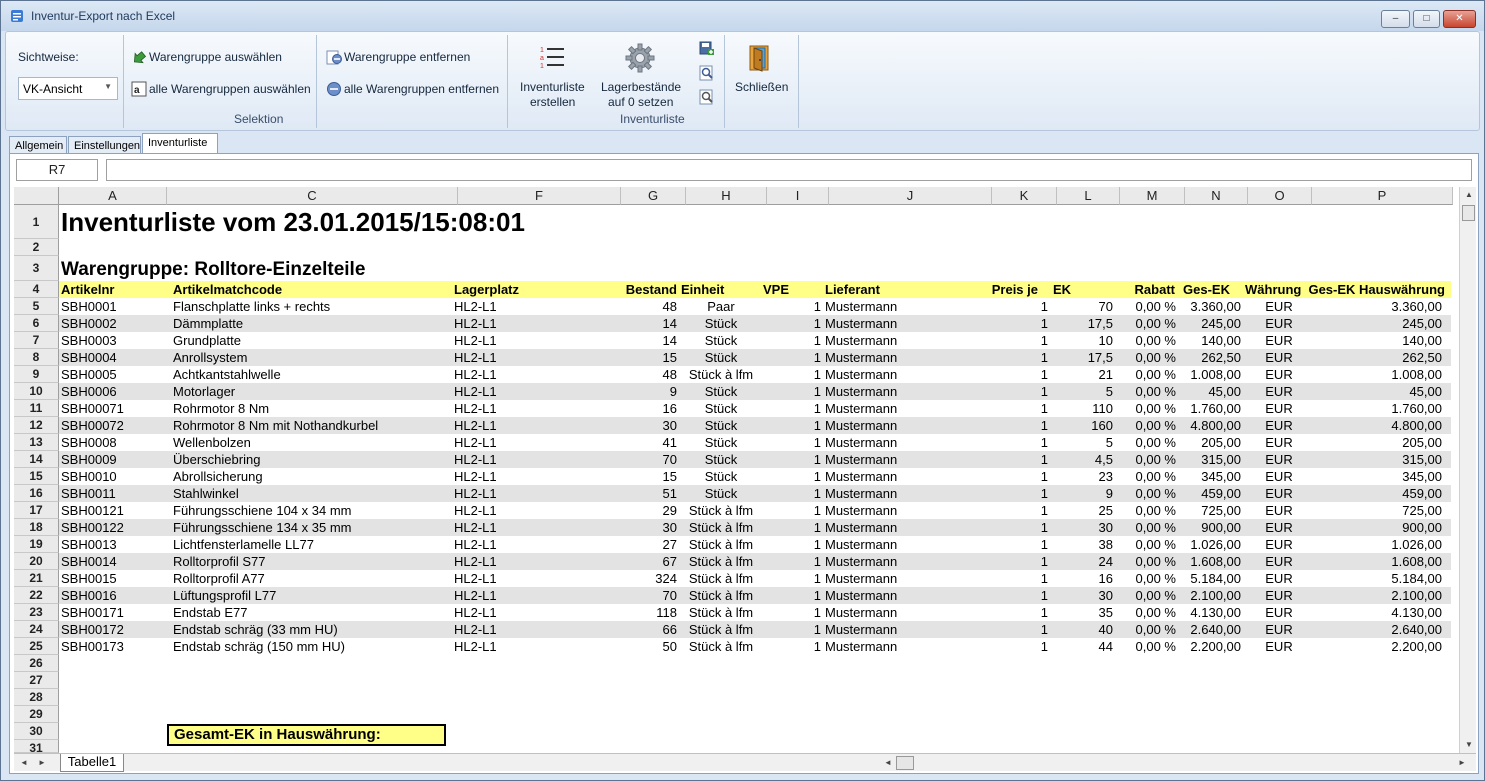 This screenshot has height=781, width=1485. What do you see at coordinates (36, 646) in the screenshot?
I see `row-header: 25` at bounding box center [36, 646].